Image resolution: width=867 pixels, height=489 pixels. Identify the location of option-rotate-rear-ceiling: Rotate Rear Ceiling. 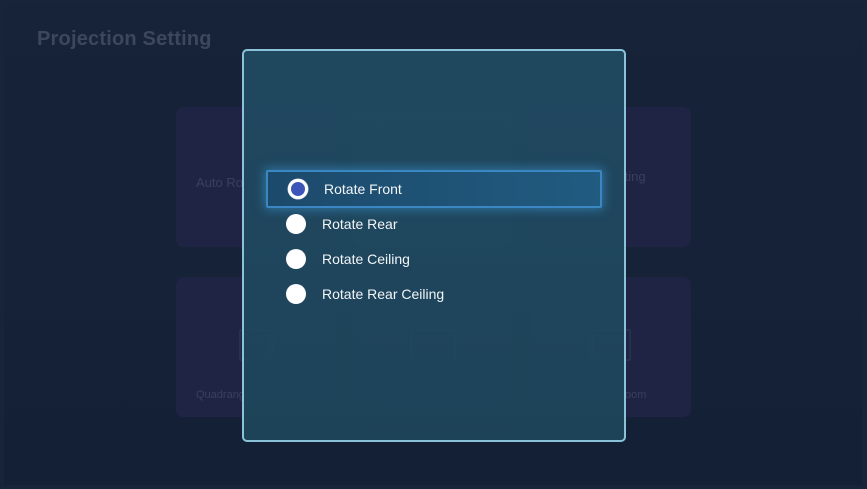
(434, 294).